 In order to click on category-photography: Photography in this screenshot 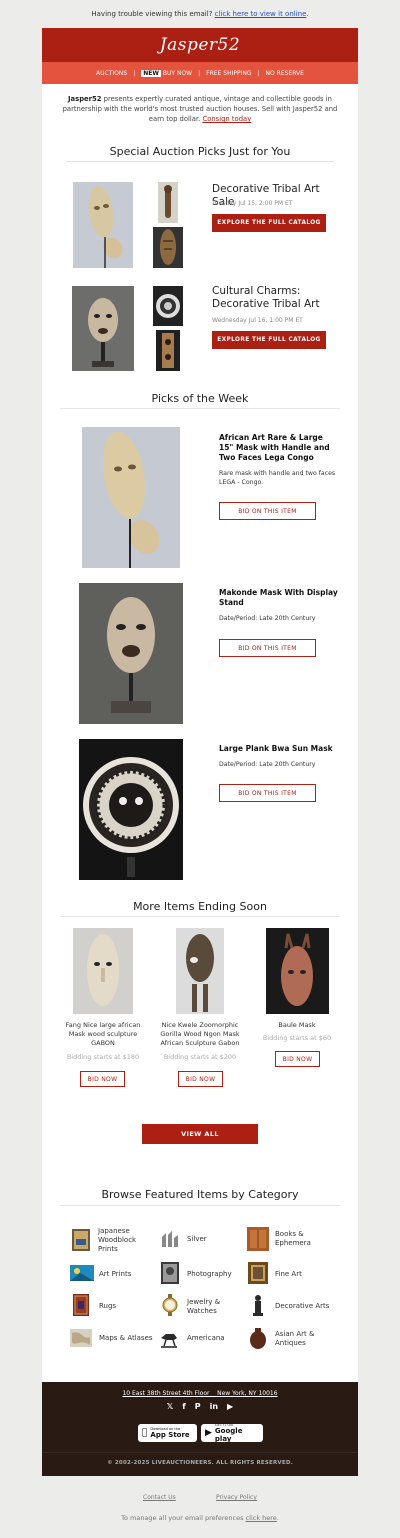, I will do `click(209, 1274)`.